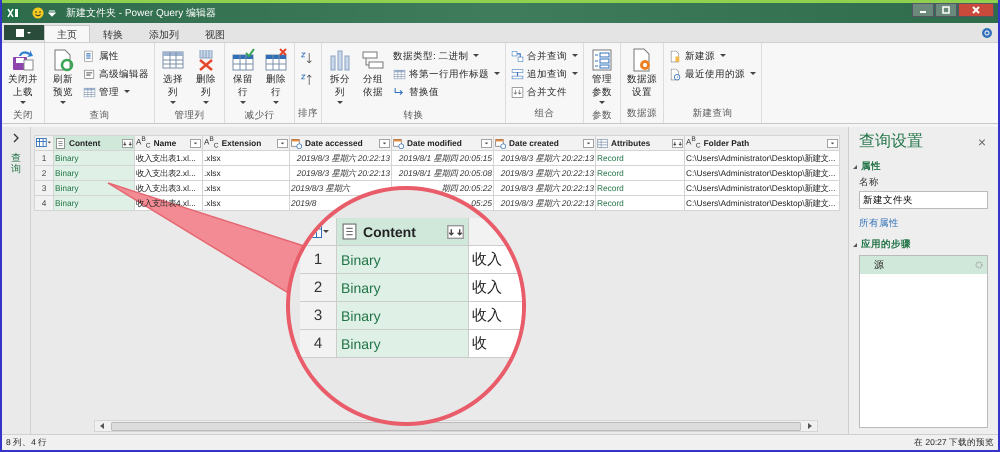  I want to click on ribbon-button: 追加查询, so click(544, 74).